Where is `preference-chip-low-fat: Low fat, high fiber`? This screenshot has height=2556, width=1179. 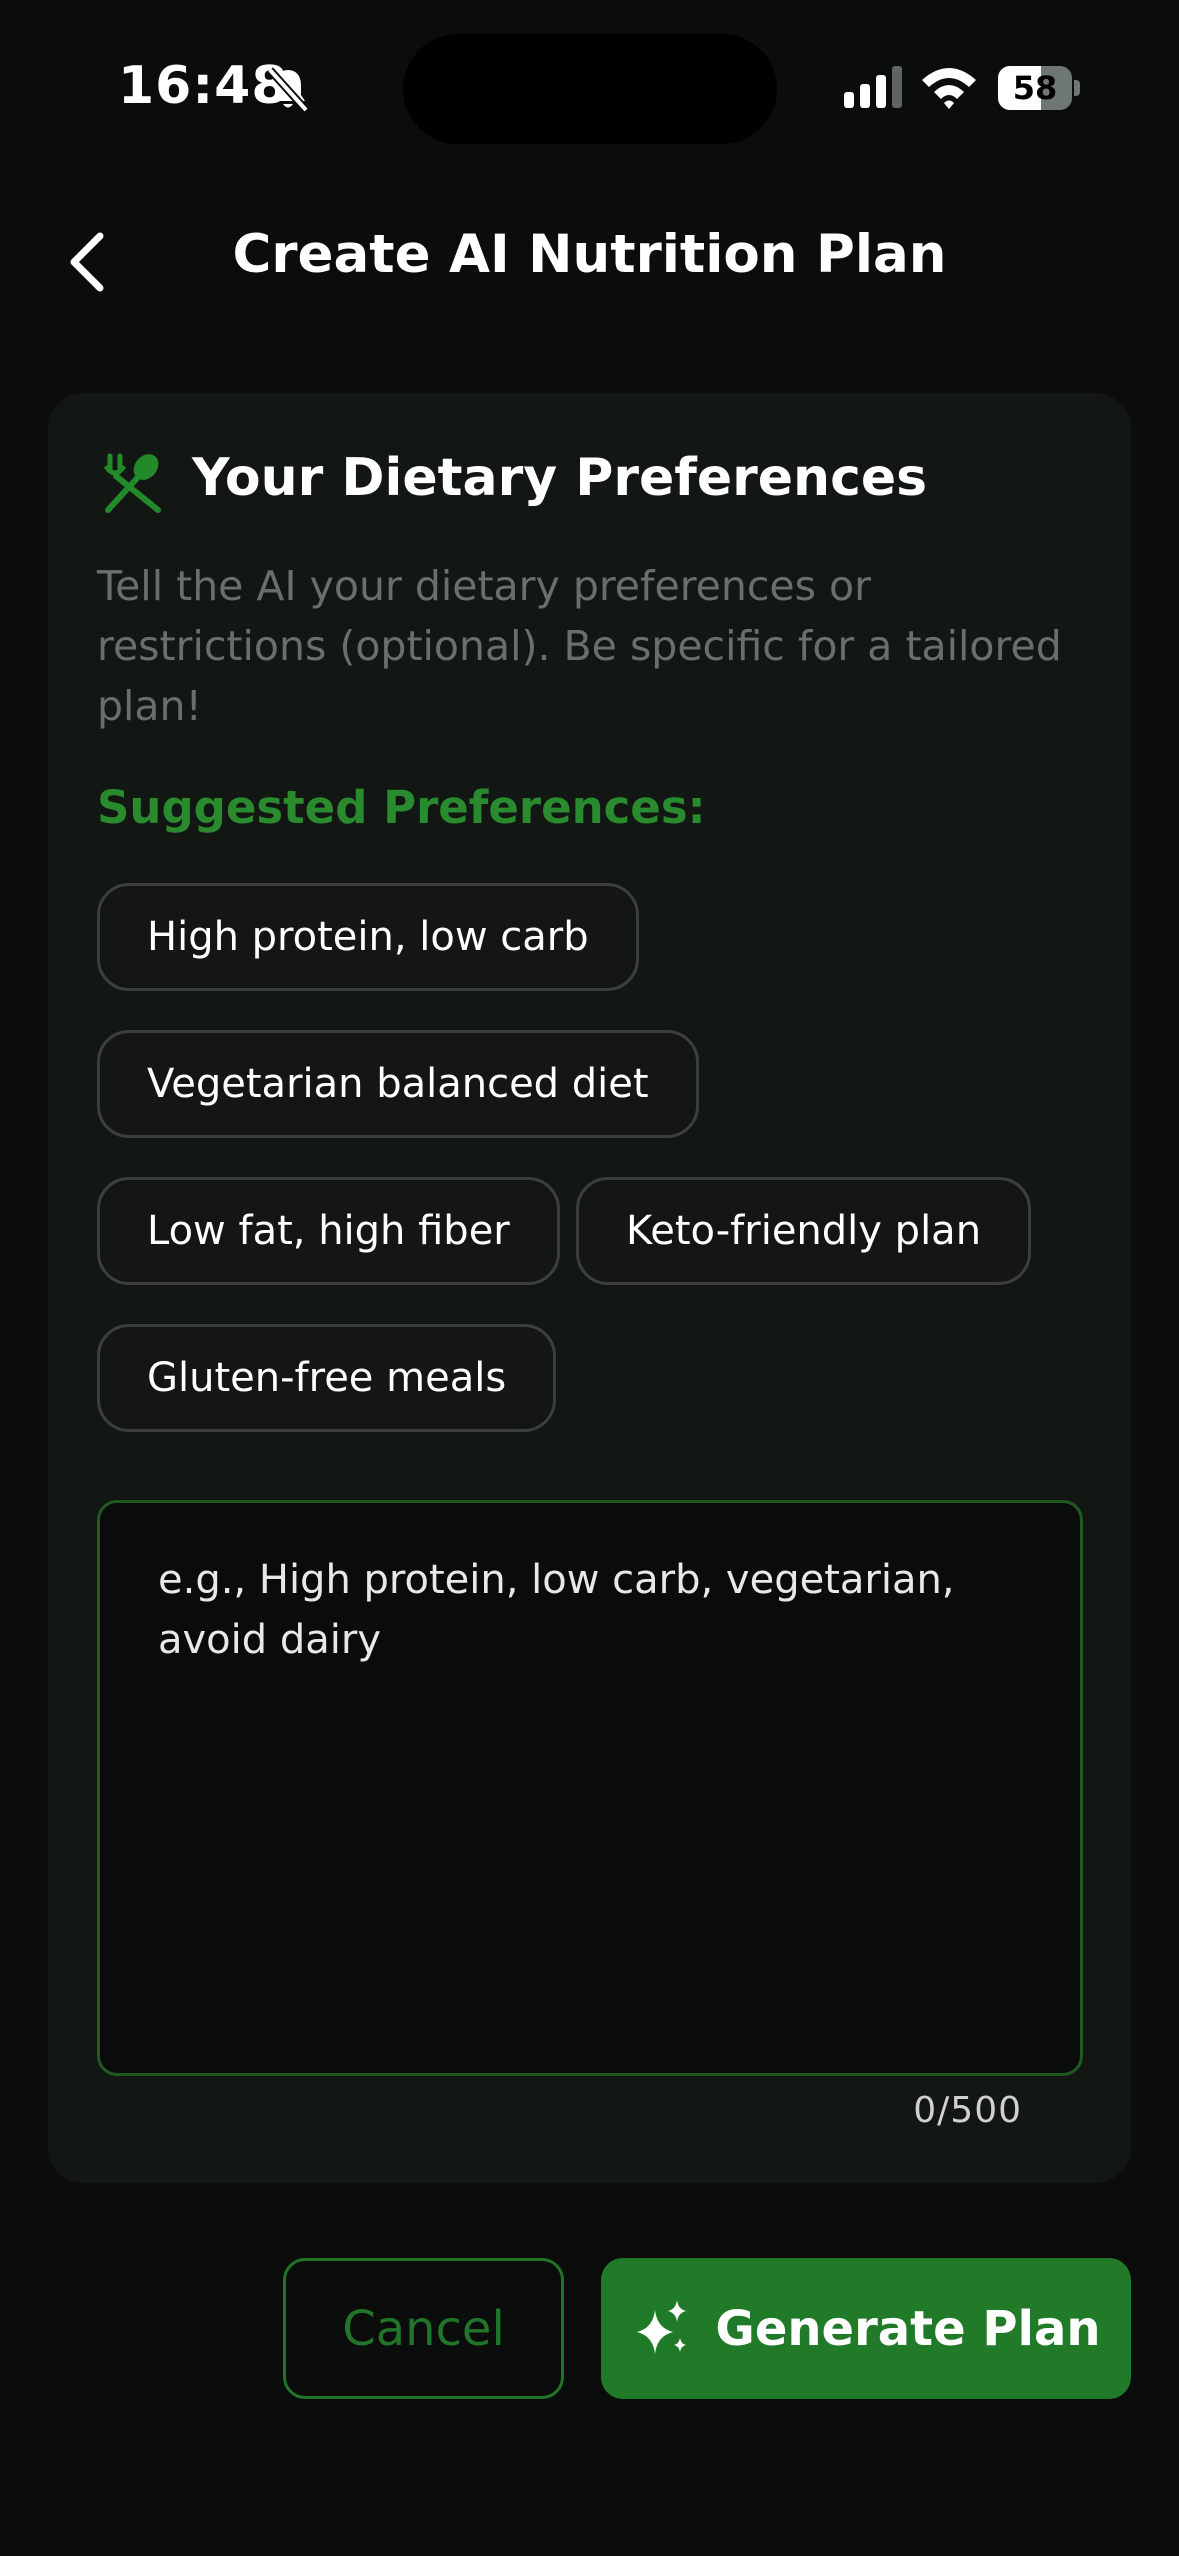 preference-chip-low-fat: Low fat, high fiber is located at coordinates (328, 1231).